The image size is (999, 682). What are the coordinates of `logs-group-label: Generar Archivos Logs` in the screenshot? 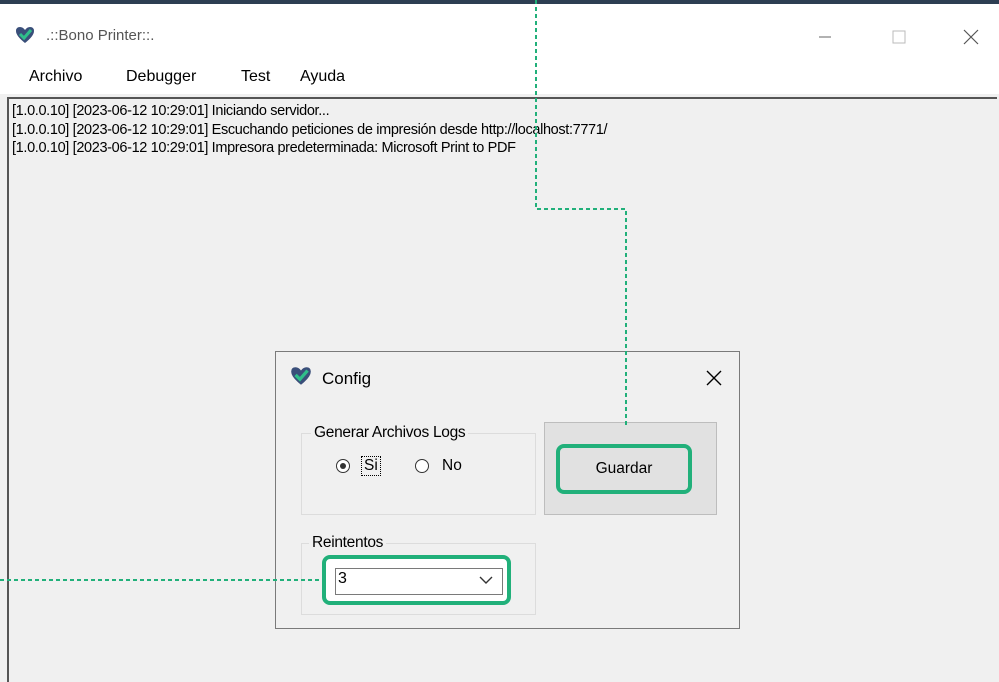 It's located at (390, 433).